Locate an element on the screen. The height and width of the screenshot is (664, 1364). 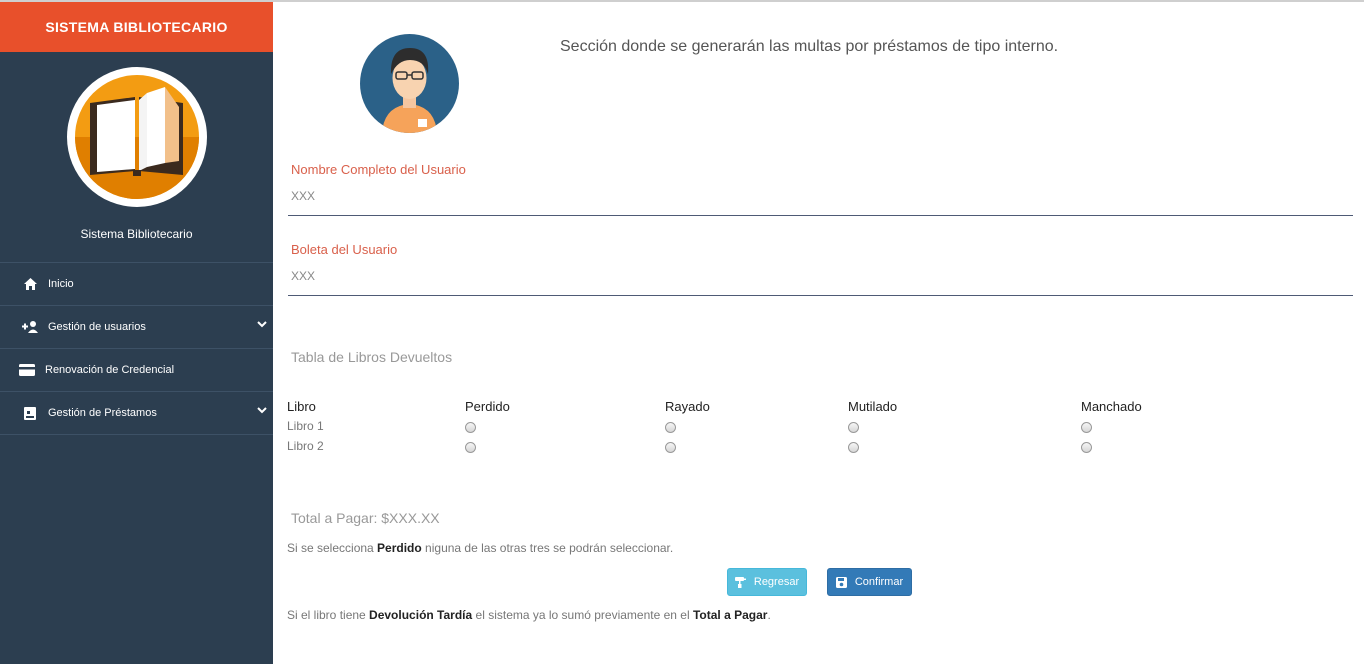
user-avatar is located at coordinates (409, 83).